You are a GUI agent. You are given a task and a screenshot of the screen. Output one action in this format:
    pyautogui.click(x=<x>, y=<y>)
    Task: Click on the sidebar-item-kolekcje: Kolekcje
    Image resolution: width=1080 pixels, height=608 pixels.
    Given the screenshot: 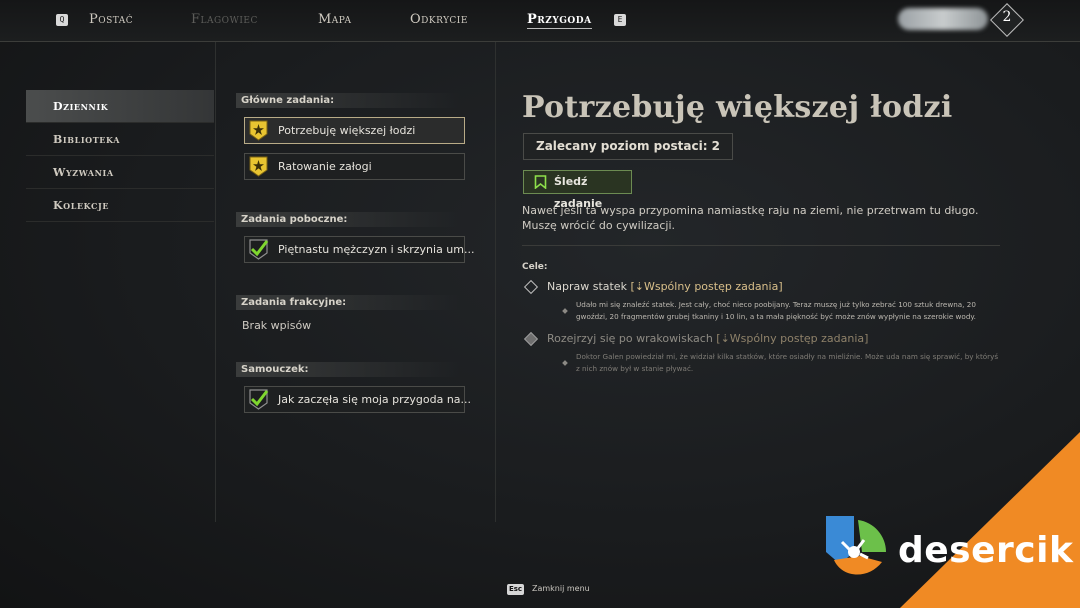 What is the action you would take?
    pyautogui.click(x=120, y=205)
    